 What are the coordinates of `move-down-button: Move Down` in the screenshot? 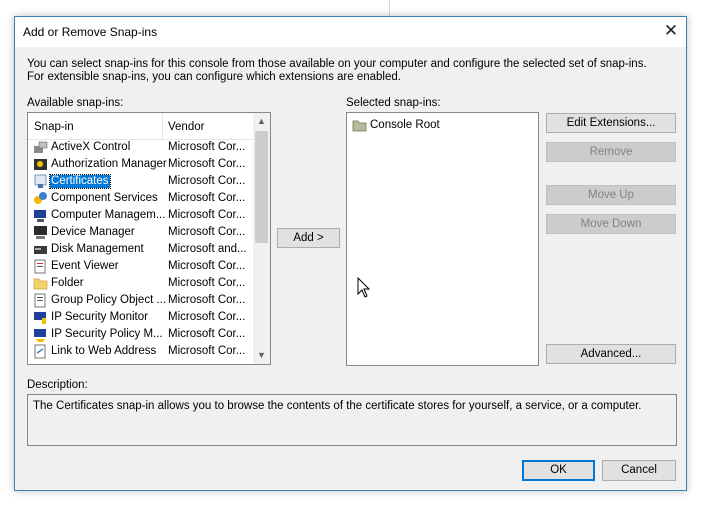 It's located at (611, 224).